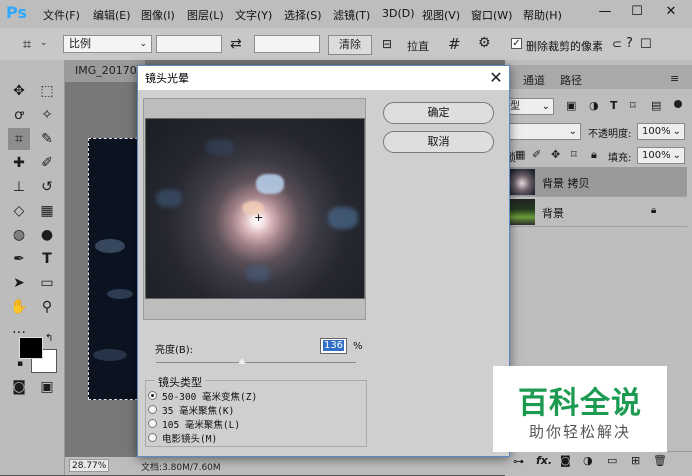  I want to click on default-colors-icon: ▪, so click(20, 364).